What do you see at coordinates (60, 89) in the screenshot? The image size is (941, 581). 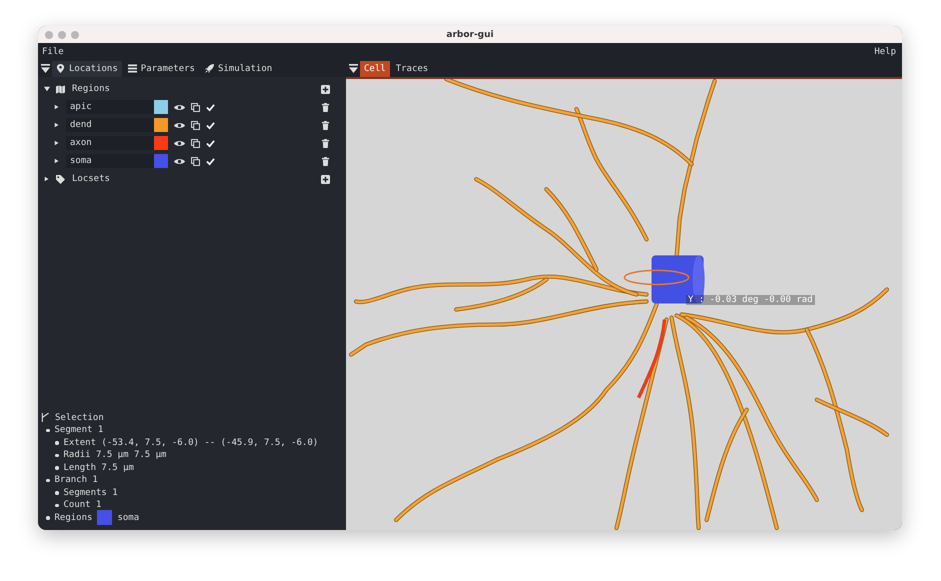 I see `map-icon` at bounding box center [60, 89].